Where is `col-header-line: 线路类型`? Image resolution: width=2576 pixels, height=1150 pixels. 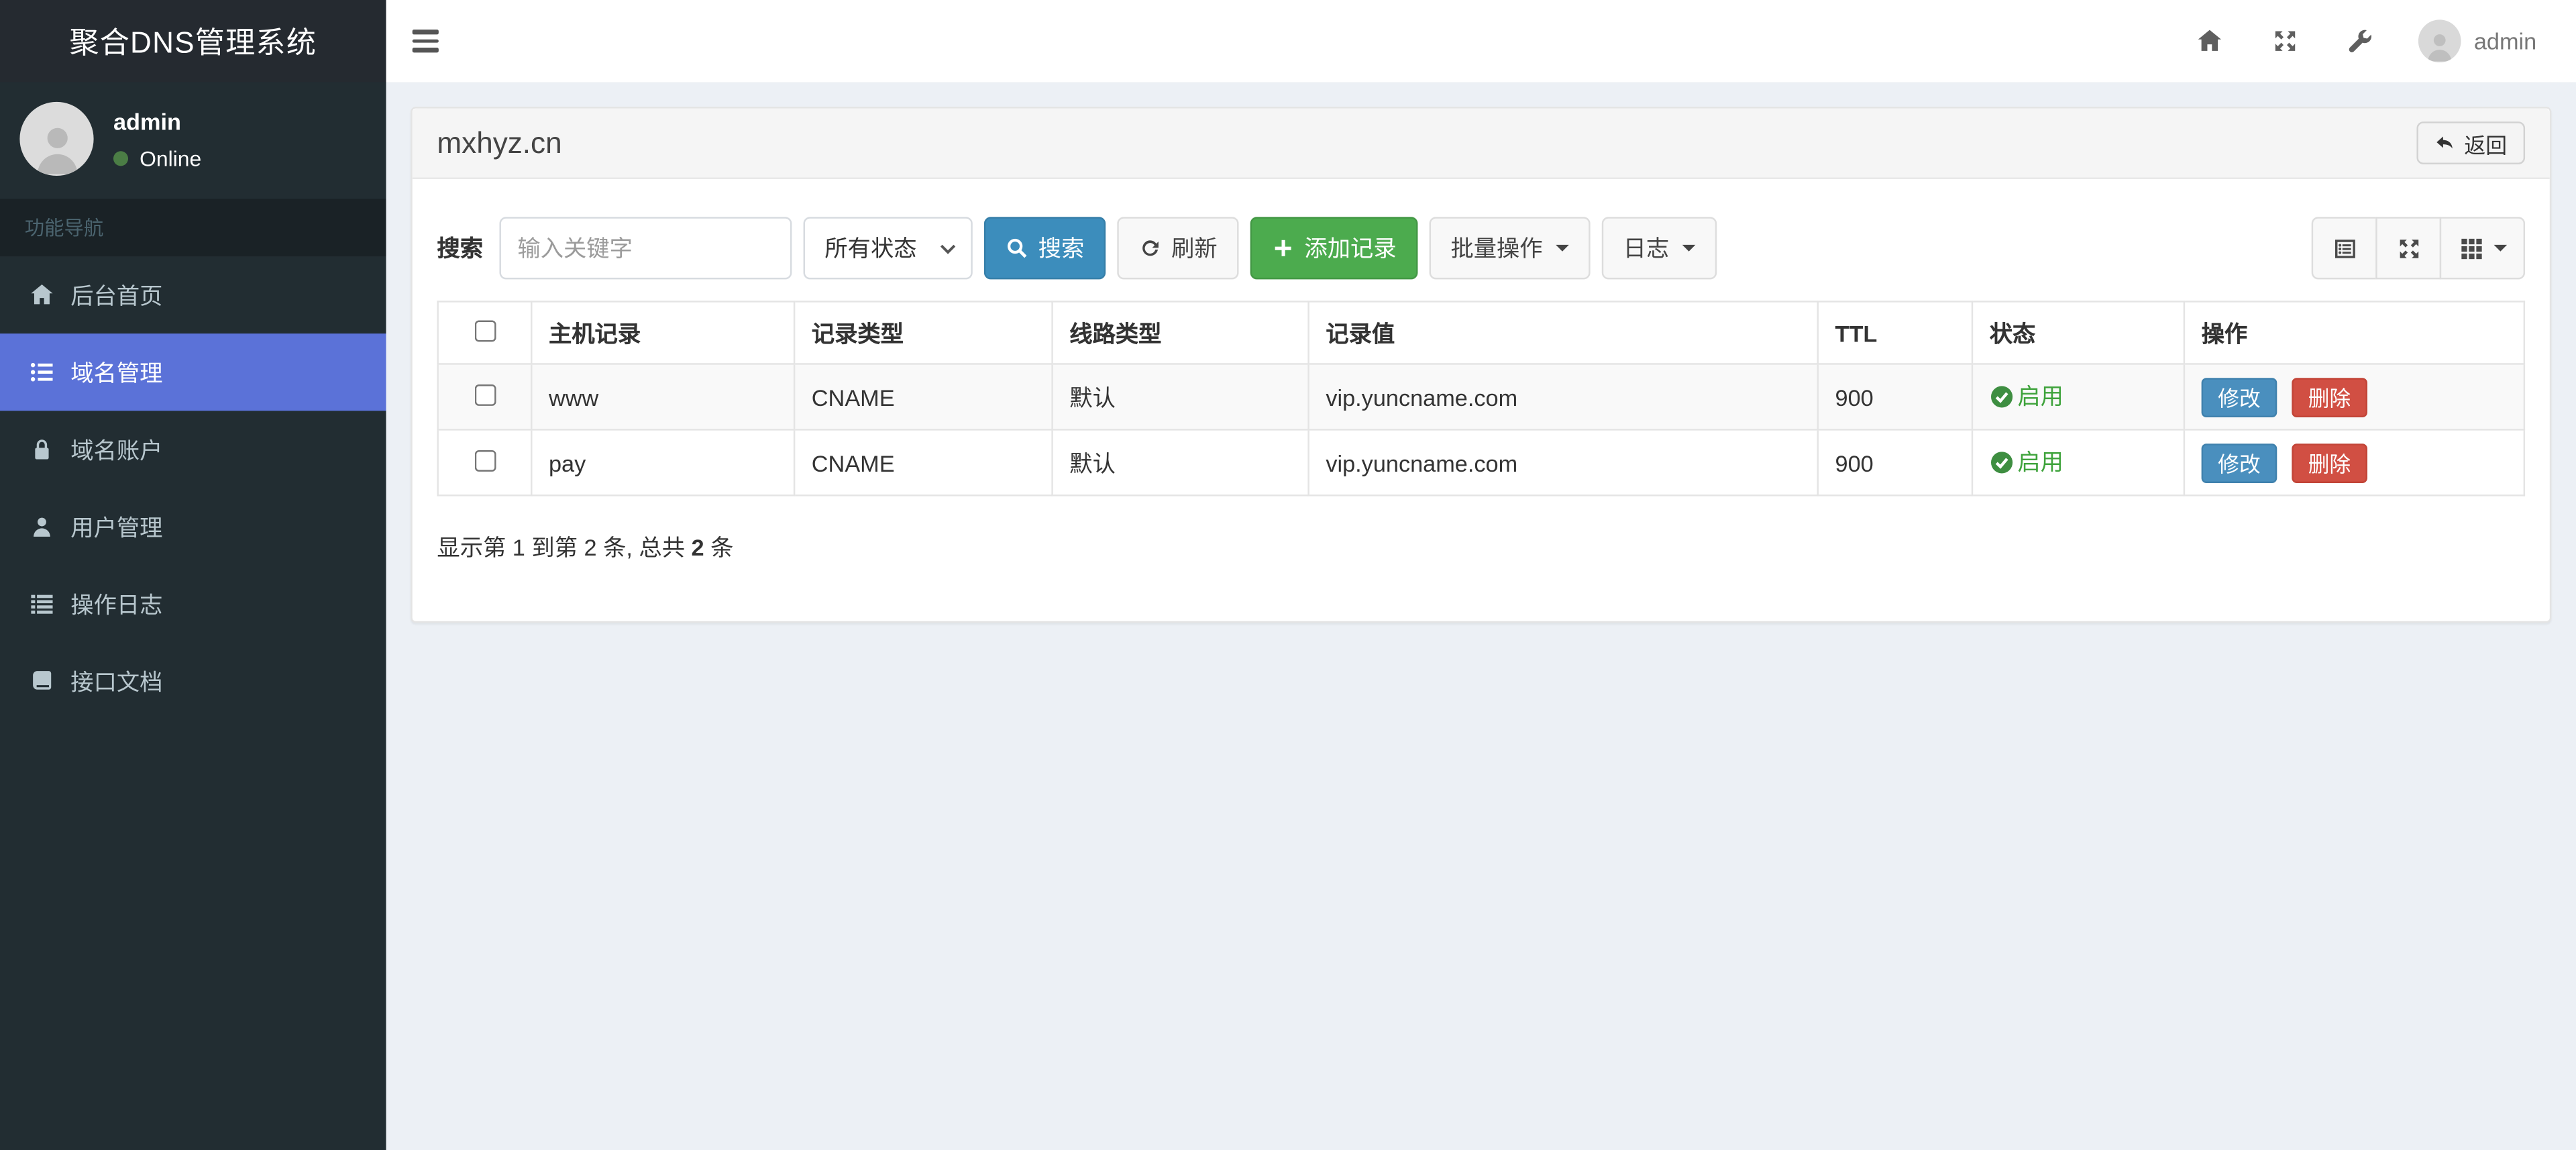 col-header-line: 线路类型 is located at coordinates (1180, 333).